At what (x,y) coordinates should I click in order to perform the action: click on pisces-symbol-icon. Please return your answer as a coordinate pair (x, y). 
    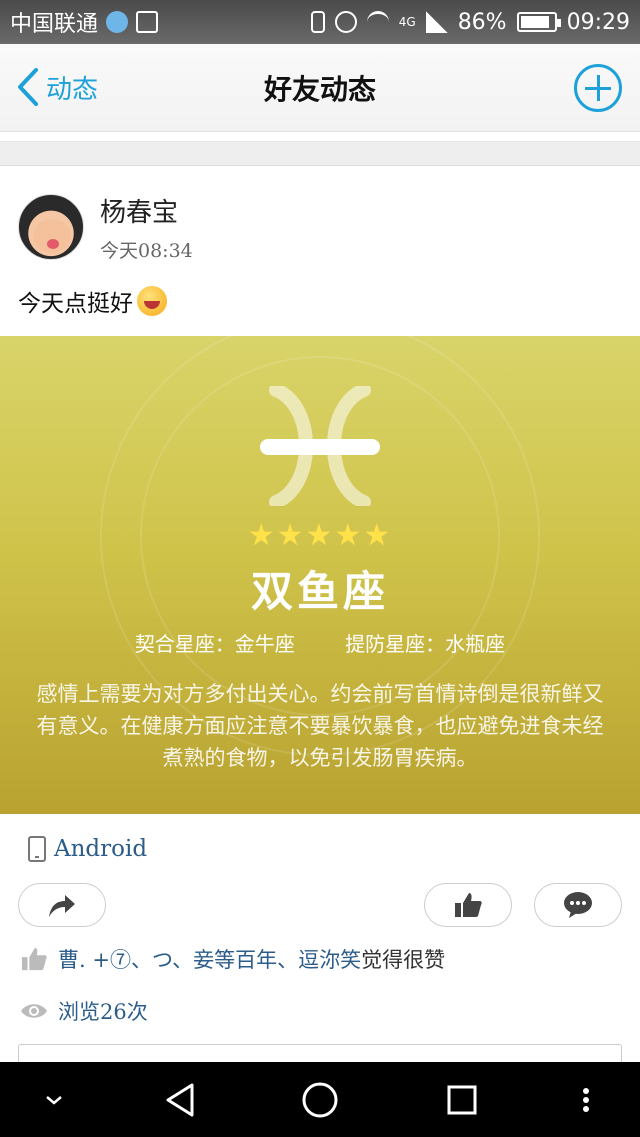
    Looking at the image, I should click on (320, 446).